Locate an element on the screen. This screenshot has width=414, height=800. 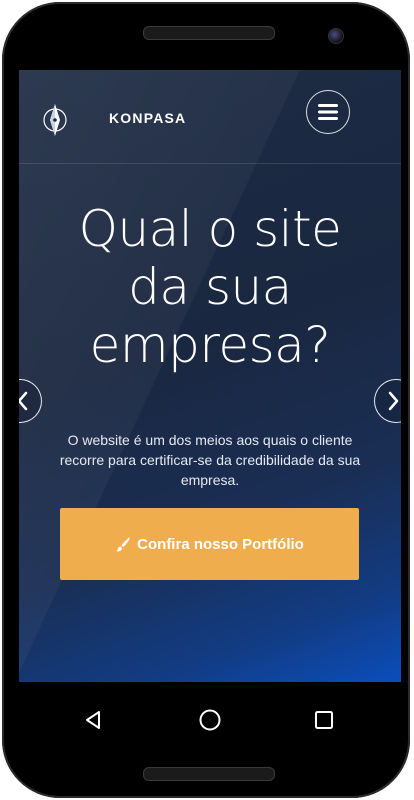
headline-line-1: Qual o site is located at coordinates (210, 229).